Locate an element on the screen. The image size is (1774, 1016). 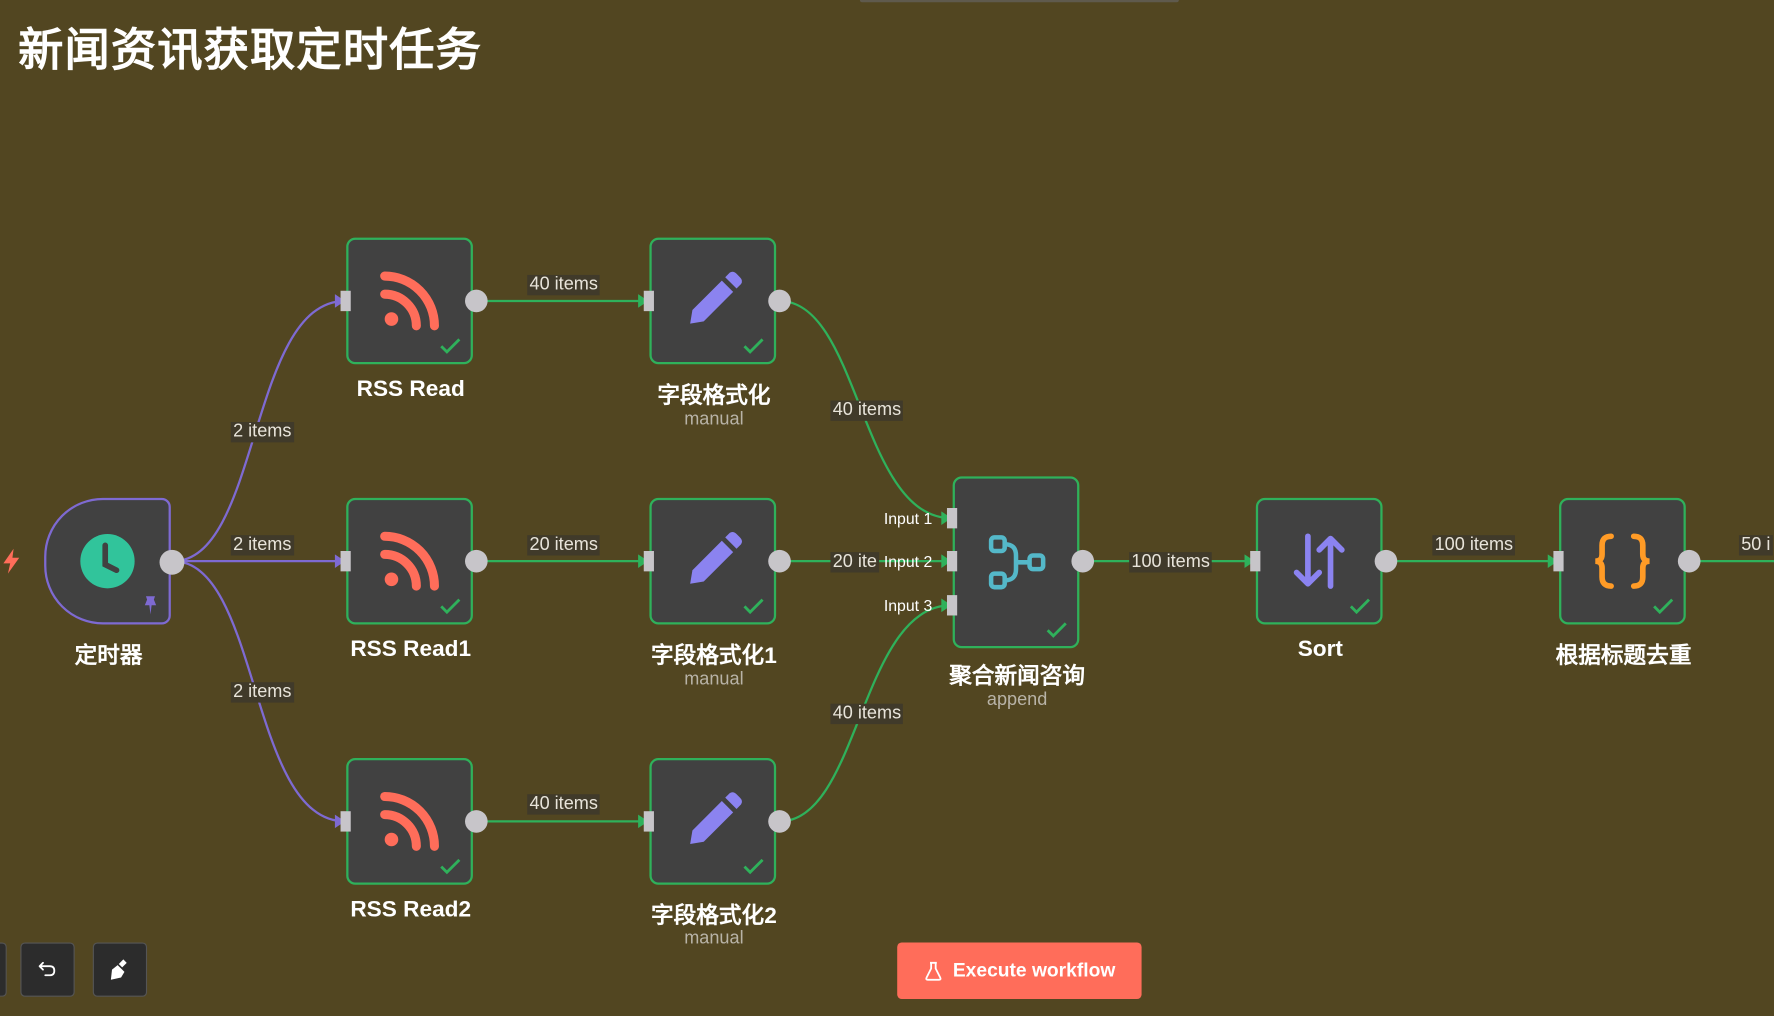
edge-label-fmt2-merge: 40 items is located at coordinates (867, 714).